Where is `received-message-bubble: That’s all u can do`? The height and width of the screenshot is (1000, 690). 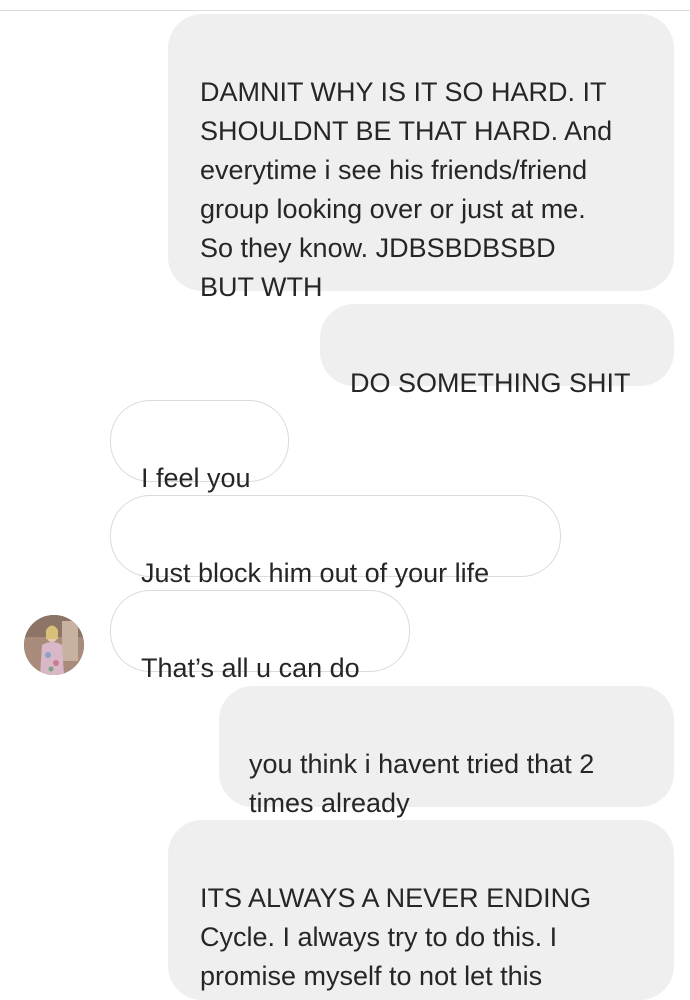 received-message-bubble: That’s all u can do is located at coordinates (260, 636).